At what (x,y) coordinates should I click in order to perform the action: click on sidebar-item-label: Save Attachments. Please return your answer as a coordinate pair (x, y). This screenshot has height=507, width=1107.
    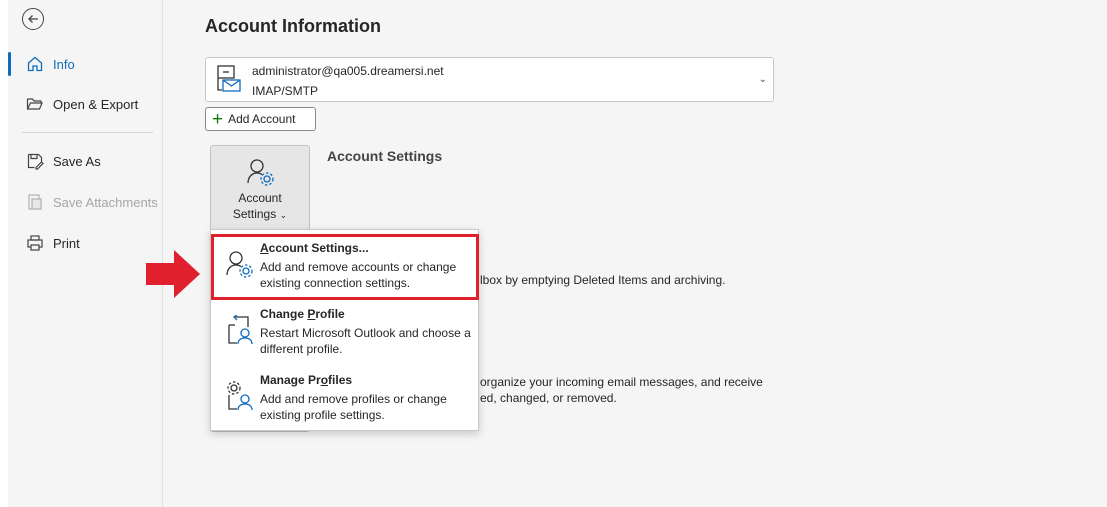
    Looking at the image, I should click on (105, 202).